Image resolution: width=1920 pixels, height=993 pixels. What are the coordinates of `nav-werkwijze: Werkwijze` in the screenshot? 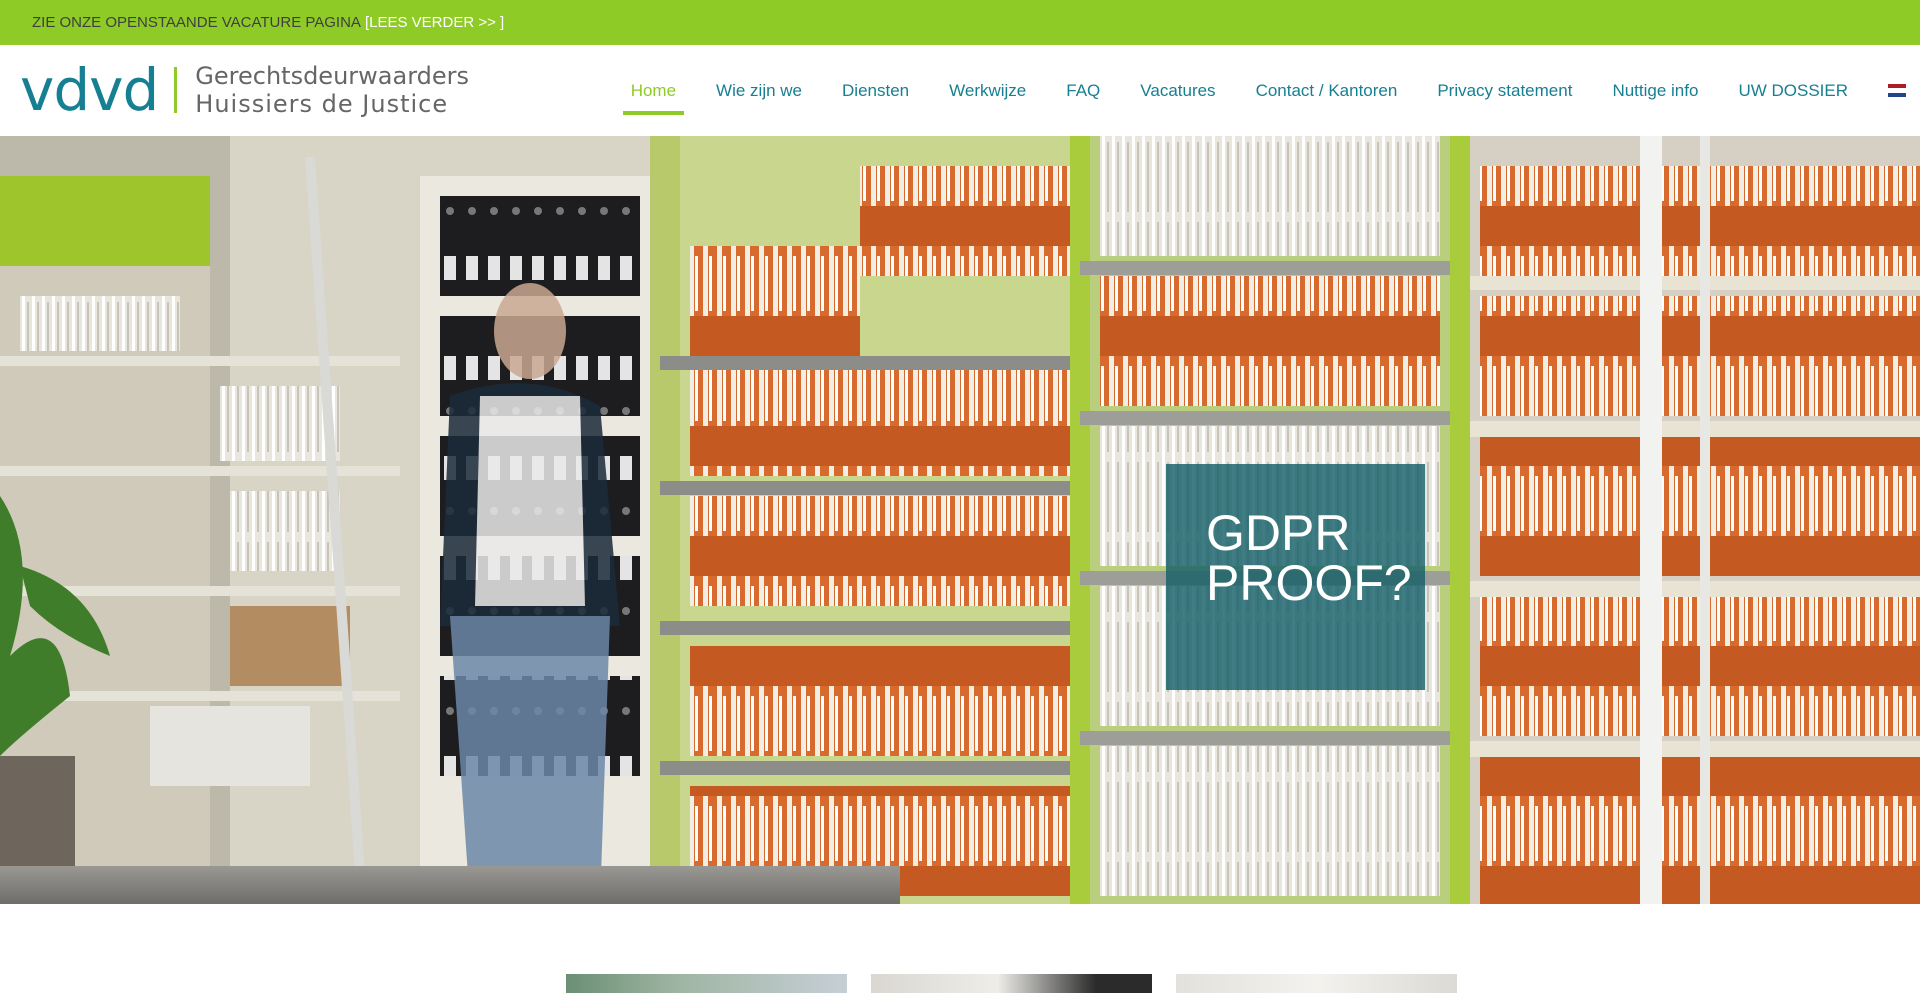 It's located at (987, 90).